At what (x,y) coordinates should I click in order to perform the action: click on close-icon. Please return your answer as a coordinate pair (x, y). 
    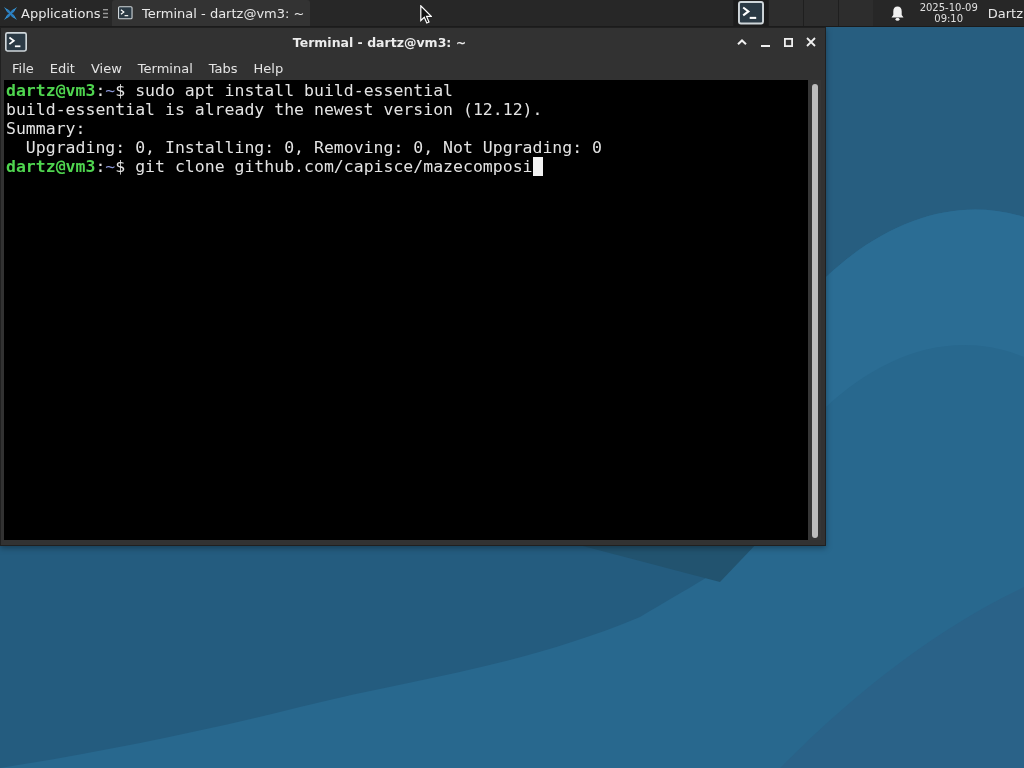
    Looking at the image, I should click on (811, 42).